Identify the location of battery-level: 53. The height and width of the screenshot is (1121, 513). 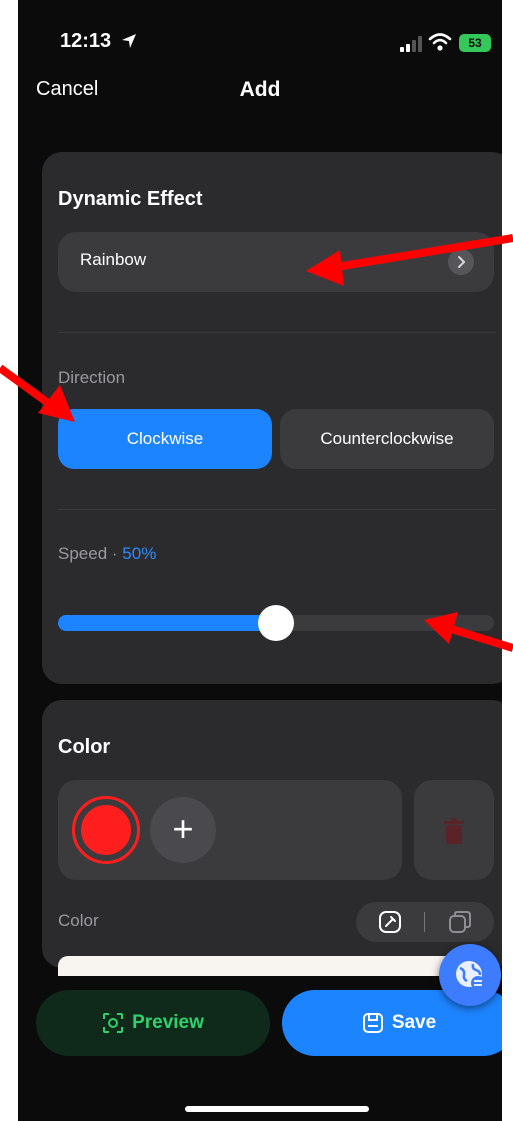
(475, 43).